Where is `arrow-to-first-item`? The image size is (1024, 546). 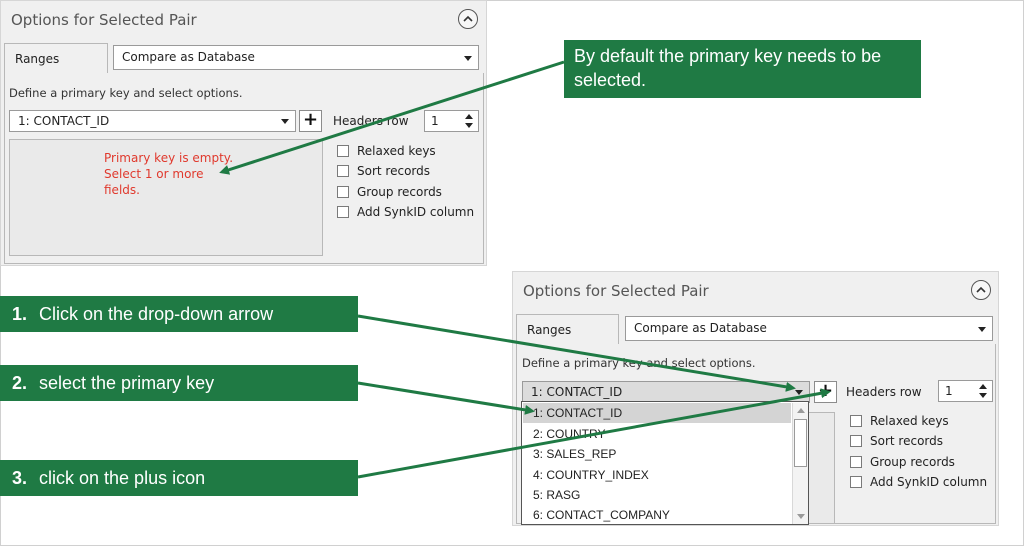 arrow-to-first-item is located at coordinates (446, 398).